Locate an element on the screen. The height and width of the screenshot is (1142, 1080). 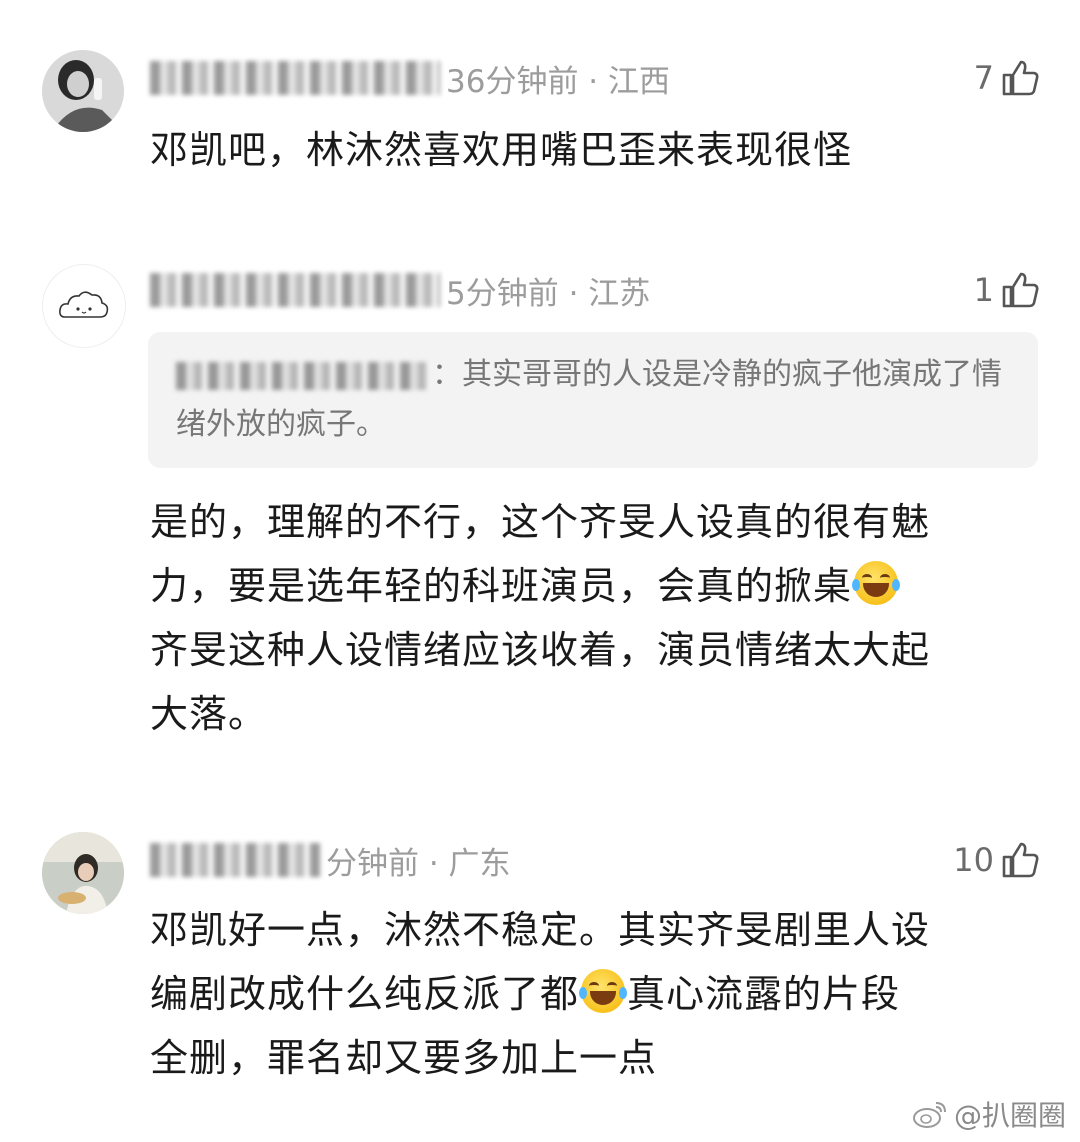
time-location: 36分钟前 · 江西 is located at coordinates (558, 81).